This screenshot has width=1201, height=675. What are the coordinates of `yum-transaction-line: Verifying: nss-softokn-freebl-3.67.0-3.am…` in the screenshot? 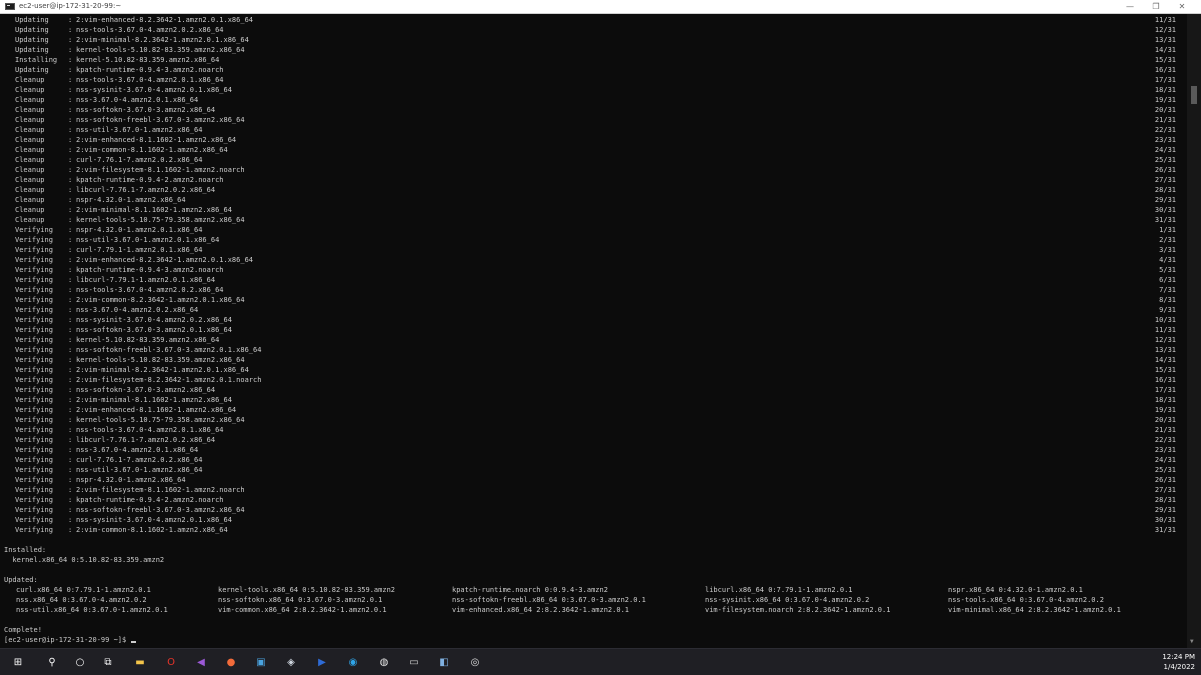 It's located at (590, 510).